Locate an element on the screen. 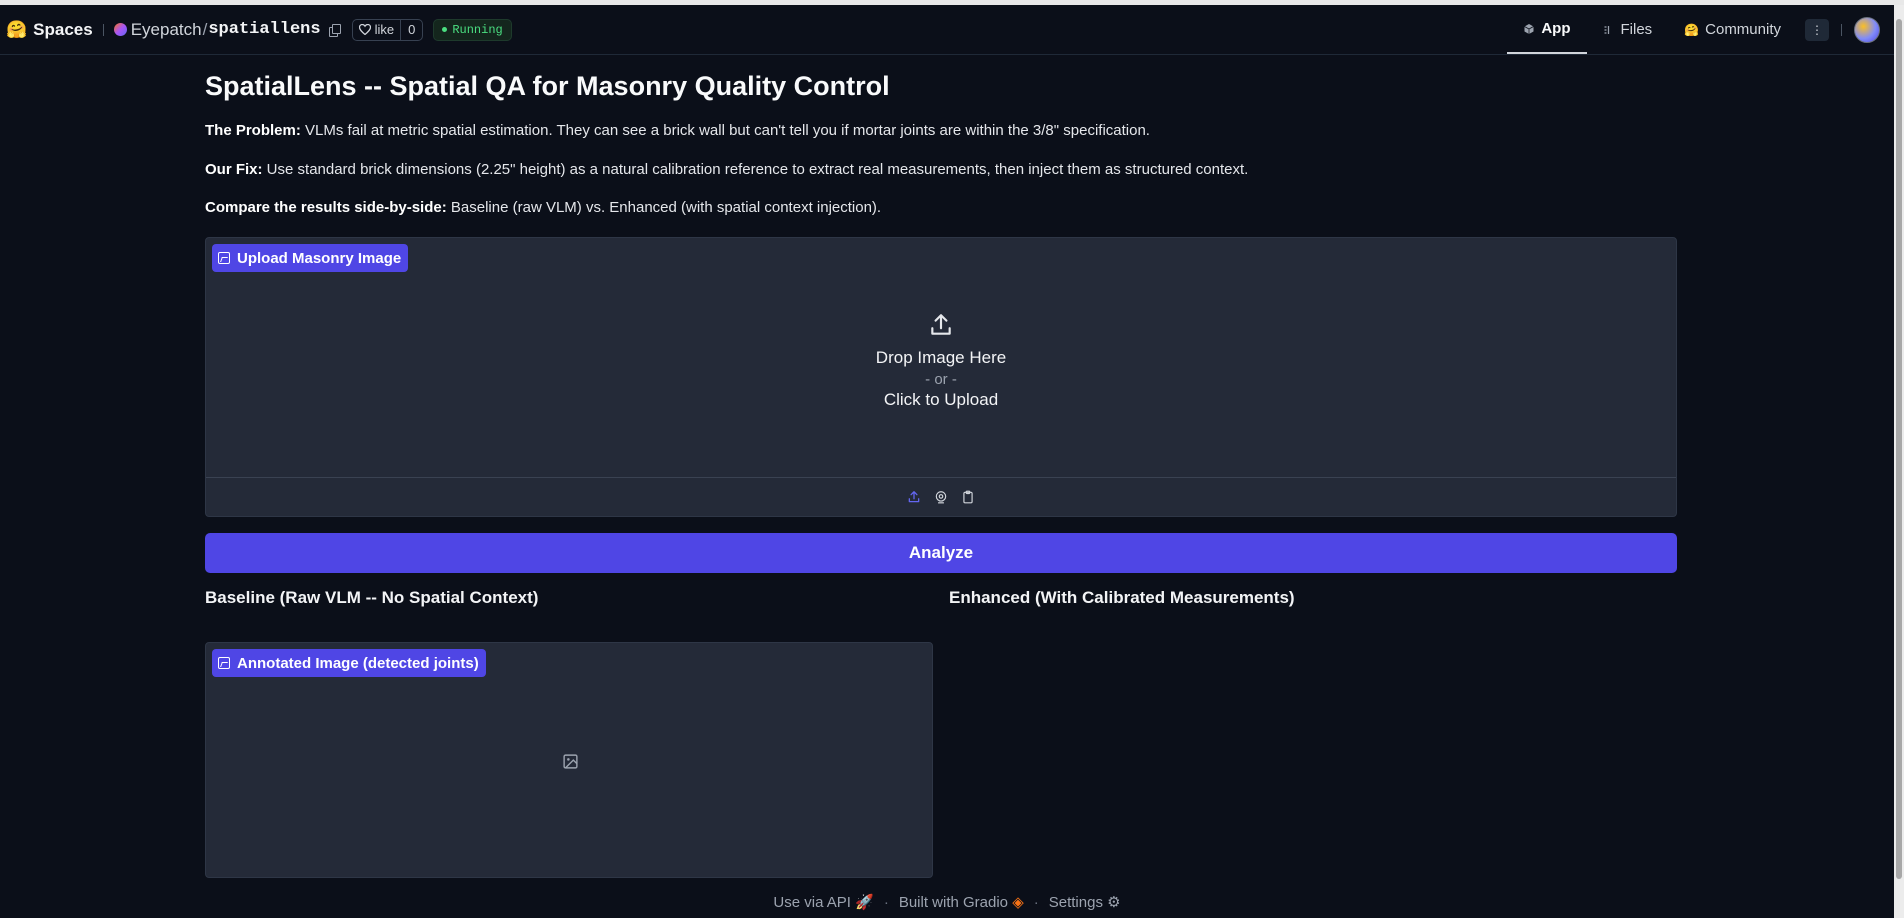  spaces-link: Spaces is located at coordinates (63, 30).